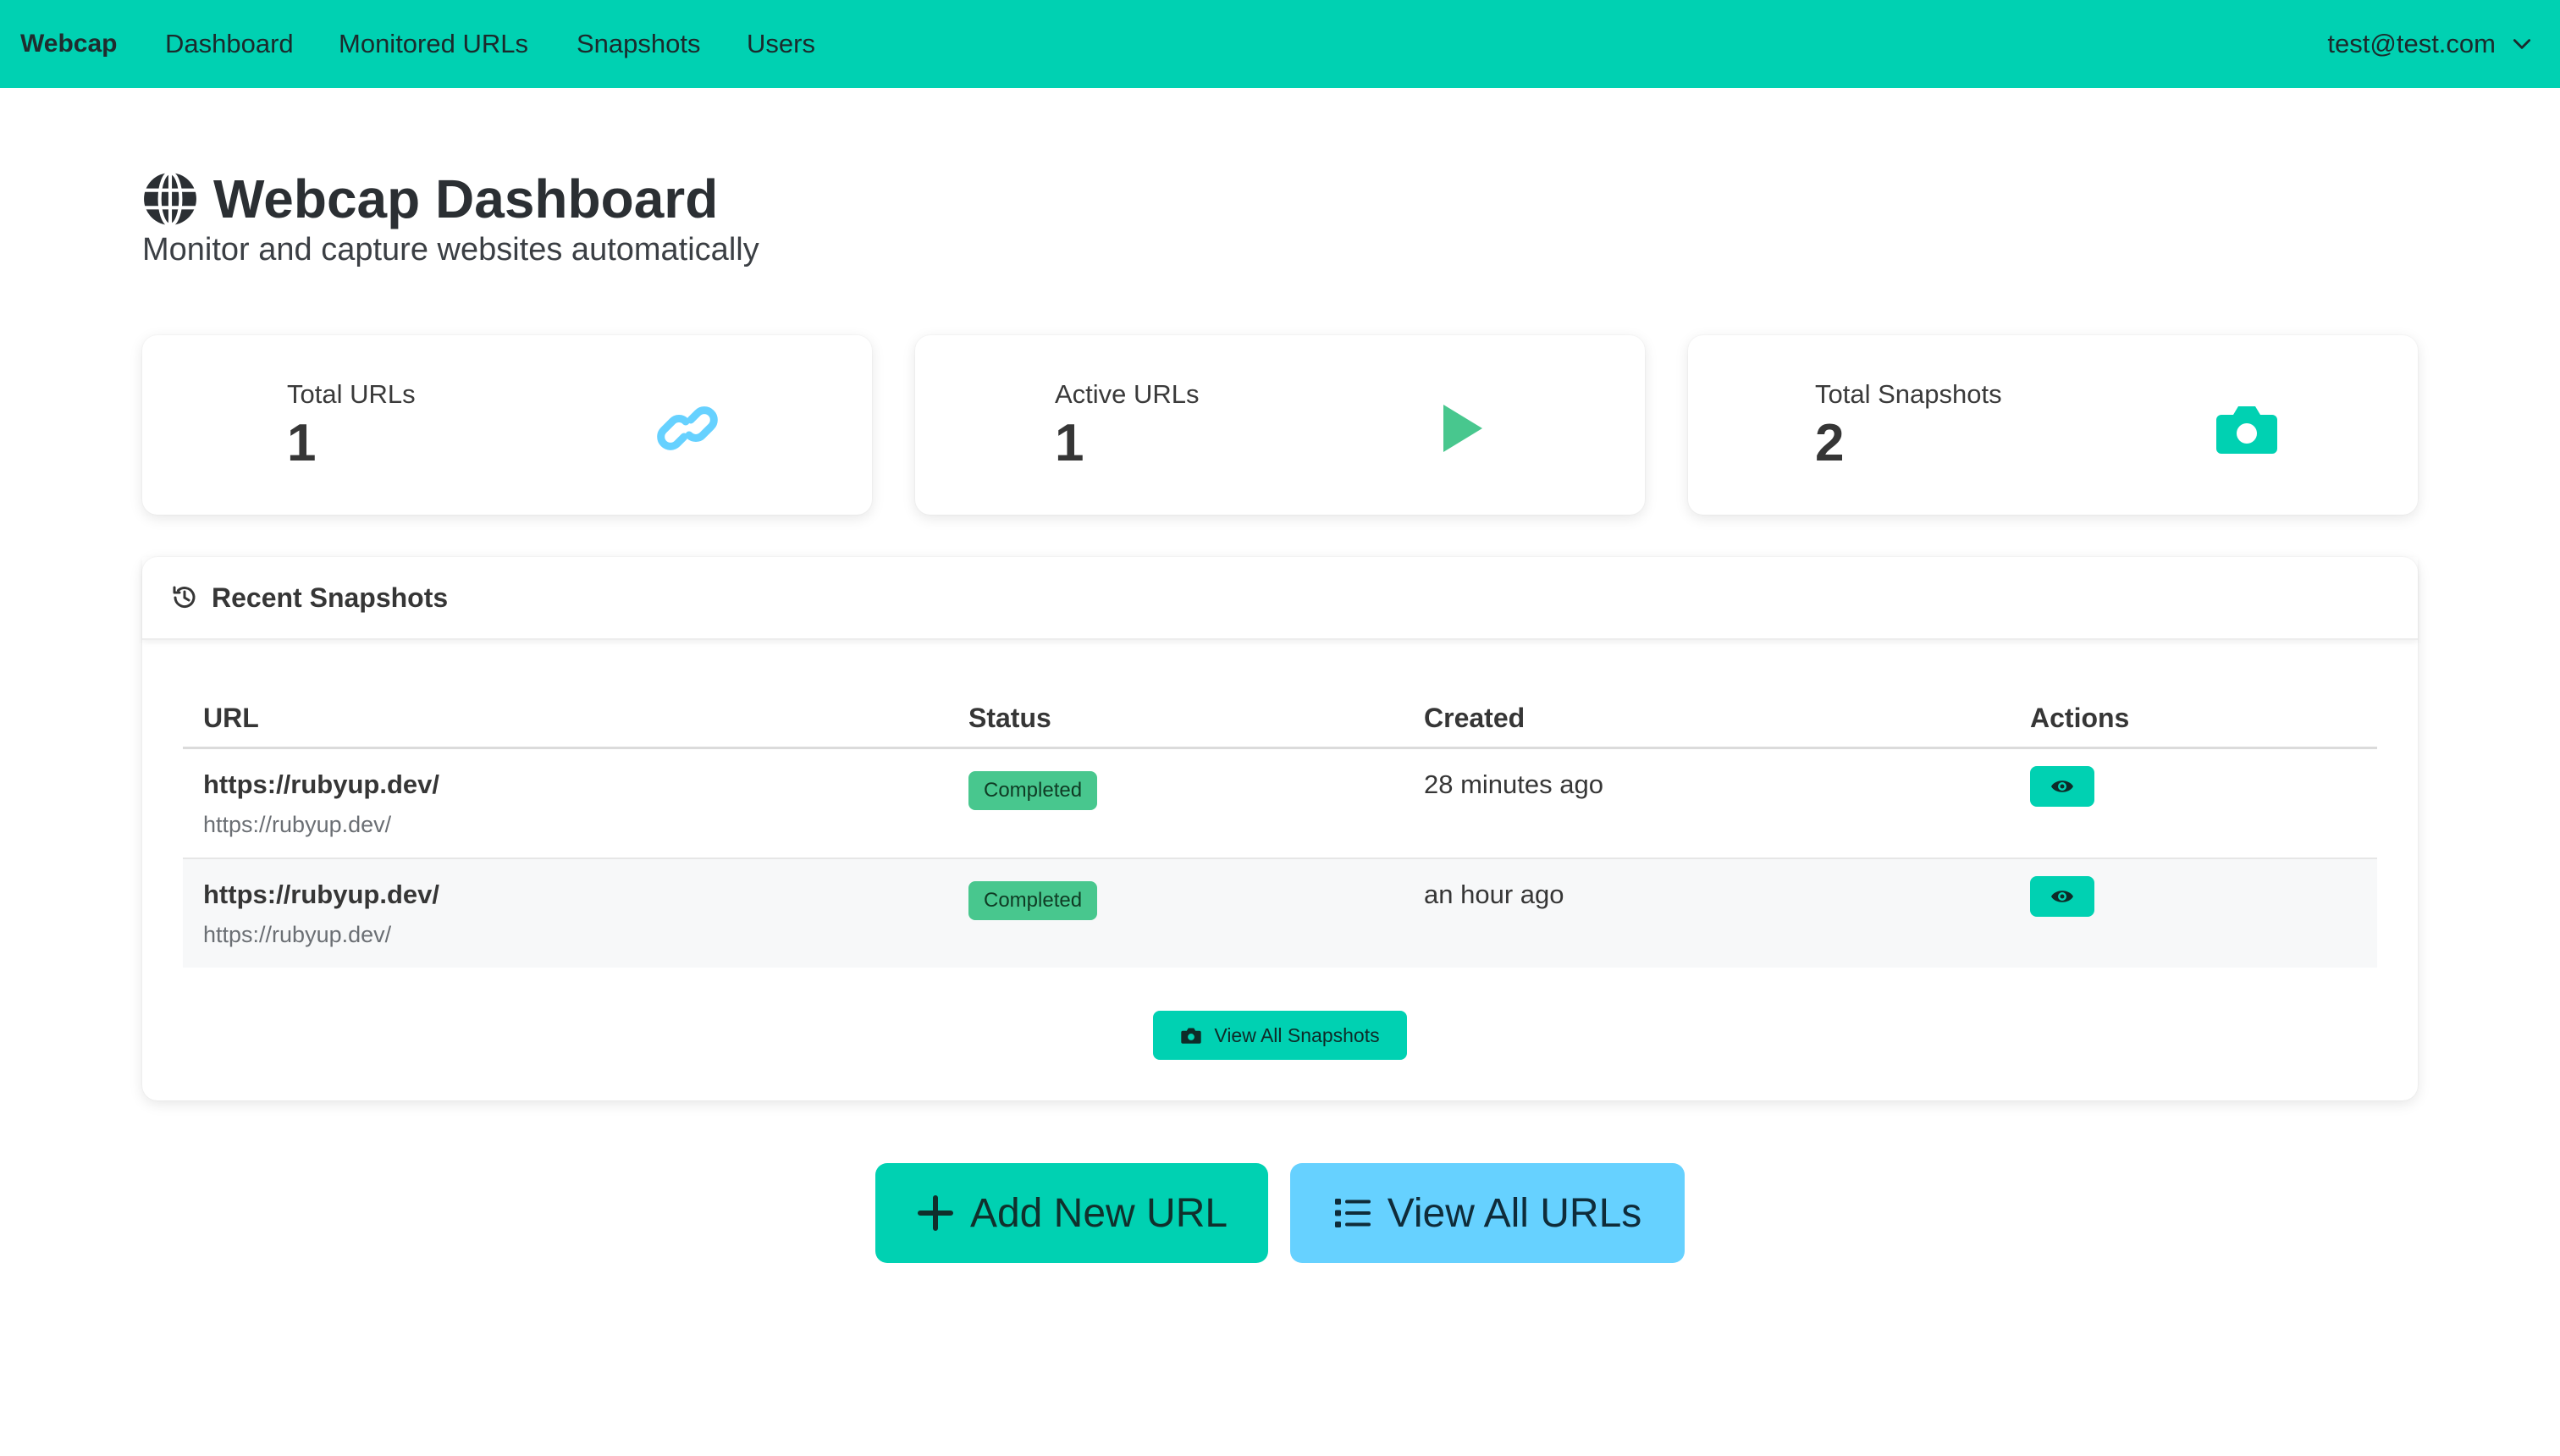 The width and height of the screenshot is (2560, 1456). I want to click on view-all-urls-button: View All URLs, so click(1487, 1213).